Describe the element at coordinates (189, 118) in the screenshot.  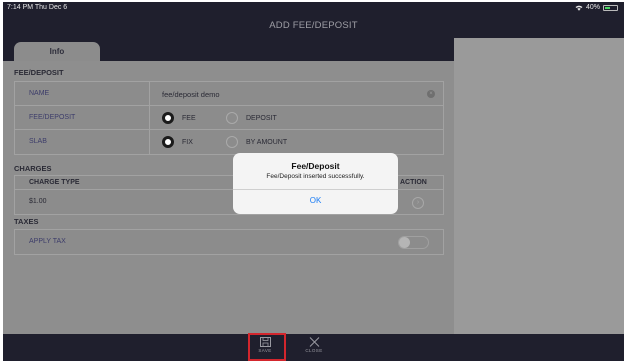
I see `radio-fee-label: FEE` at that location.